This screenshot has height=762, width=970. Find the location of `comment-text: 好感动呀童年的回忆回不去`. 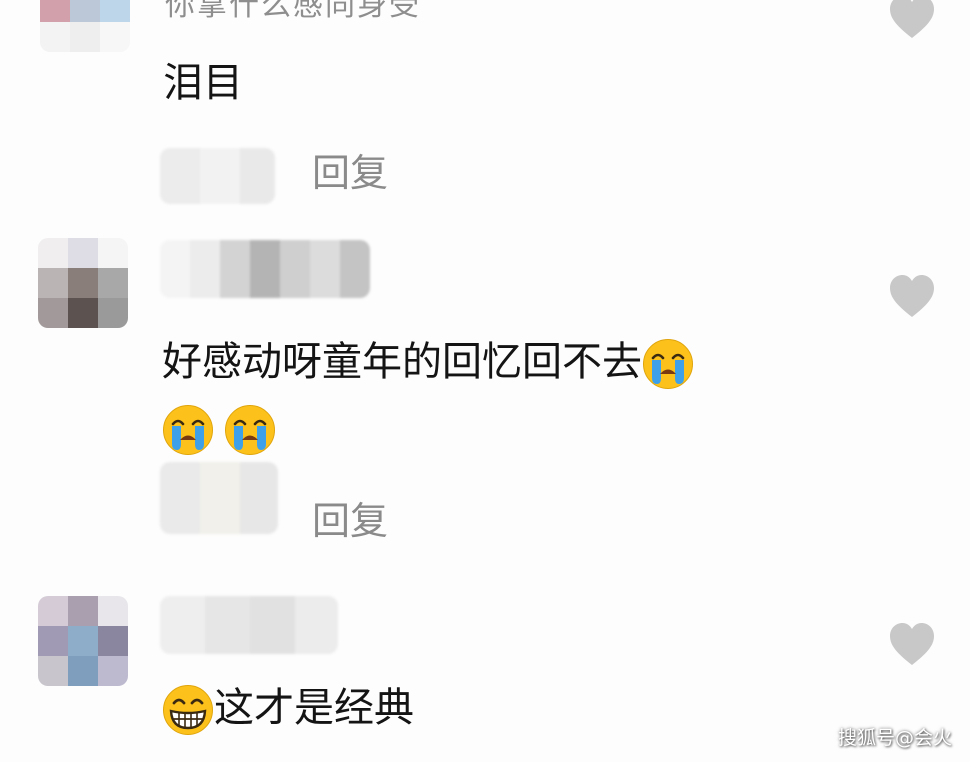

comment-text: 好感动呀童年的回忆回不去 is located at coordinates (428, 363).